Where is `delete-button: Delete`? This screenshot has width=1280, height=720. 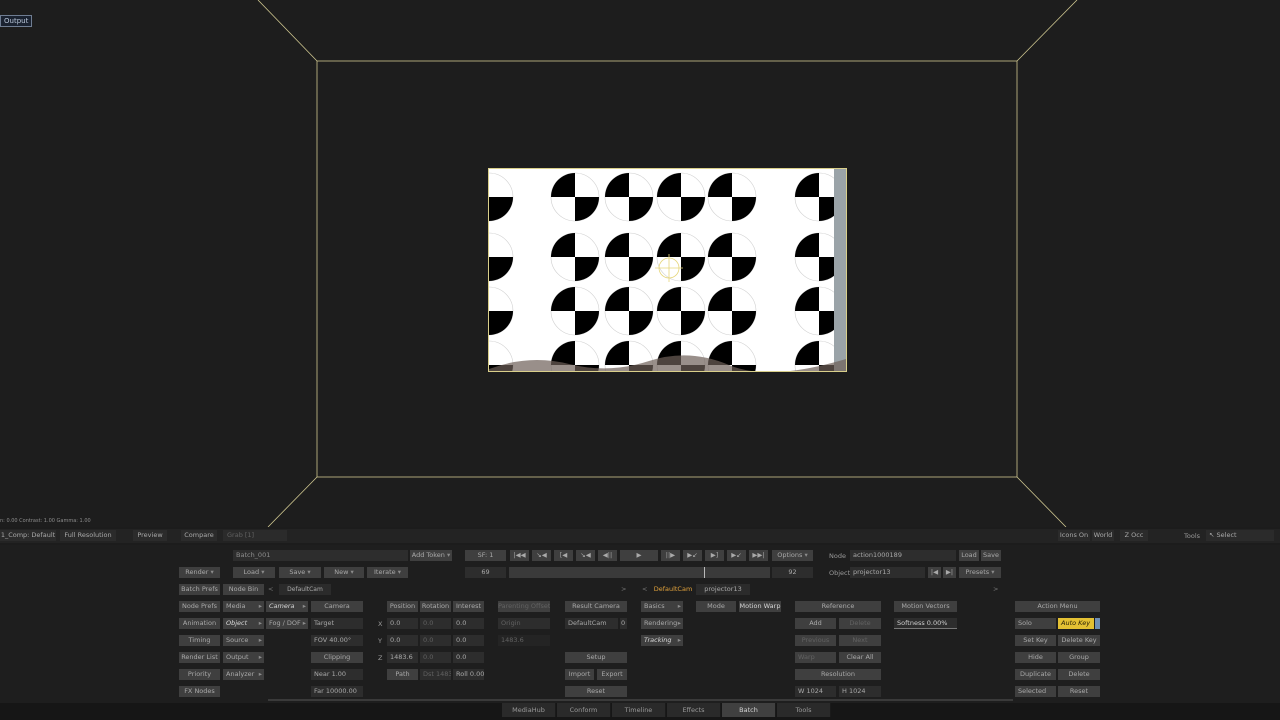
delete-button: Delete is located at coordinates (1079, 674).